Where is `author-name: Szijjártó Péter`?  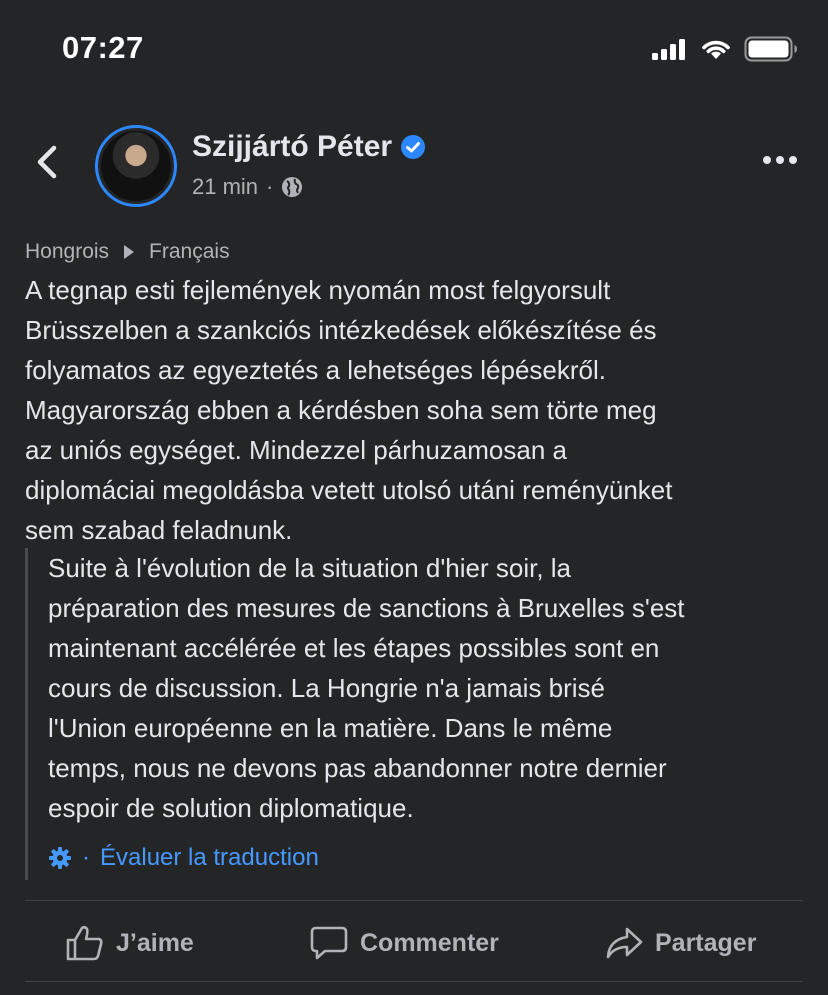
author-name: Szijjártó Péter is located at coordinates (292, 147).